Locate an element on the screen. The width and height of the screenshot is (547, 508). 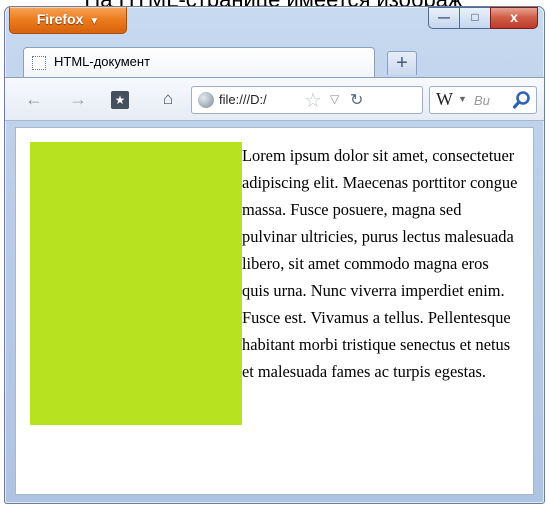
navigation-bar: ← → ★ ⌂ file:///D:/ ☆ ▽ ↻ W ▼ Bu is located at coordinates (274, 99).